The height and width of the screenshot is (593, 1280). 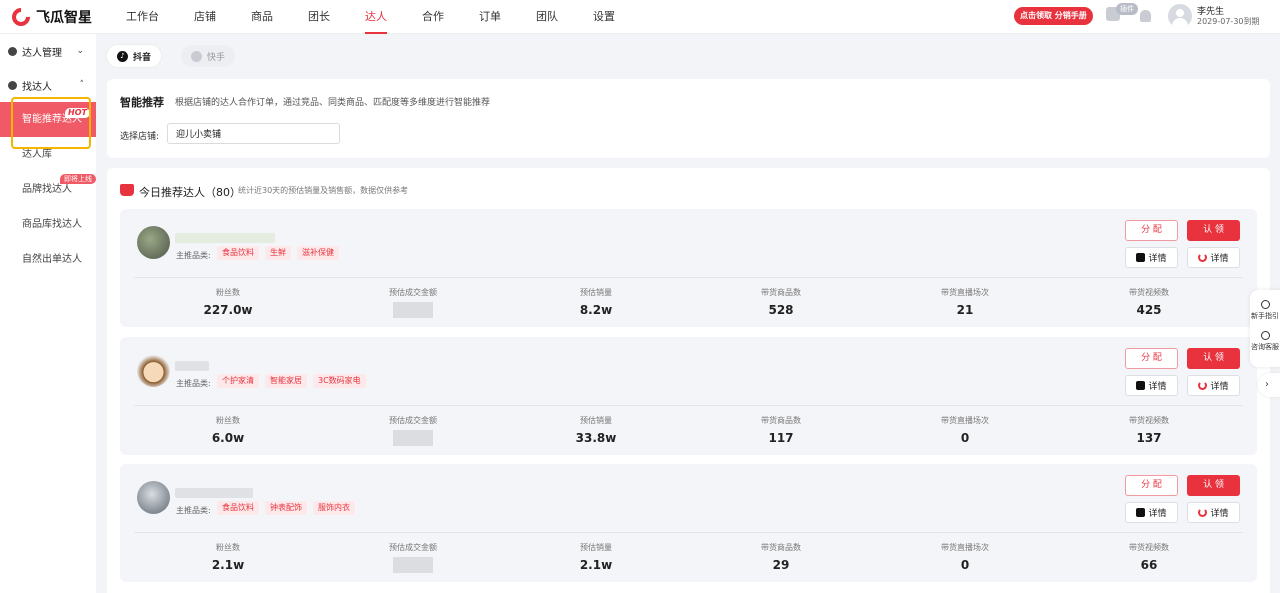 I want to click on stat-sales: 预估销量 33.8w, so click(x=596, y=430).